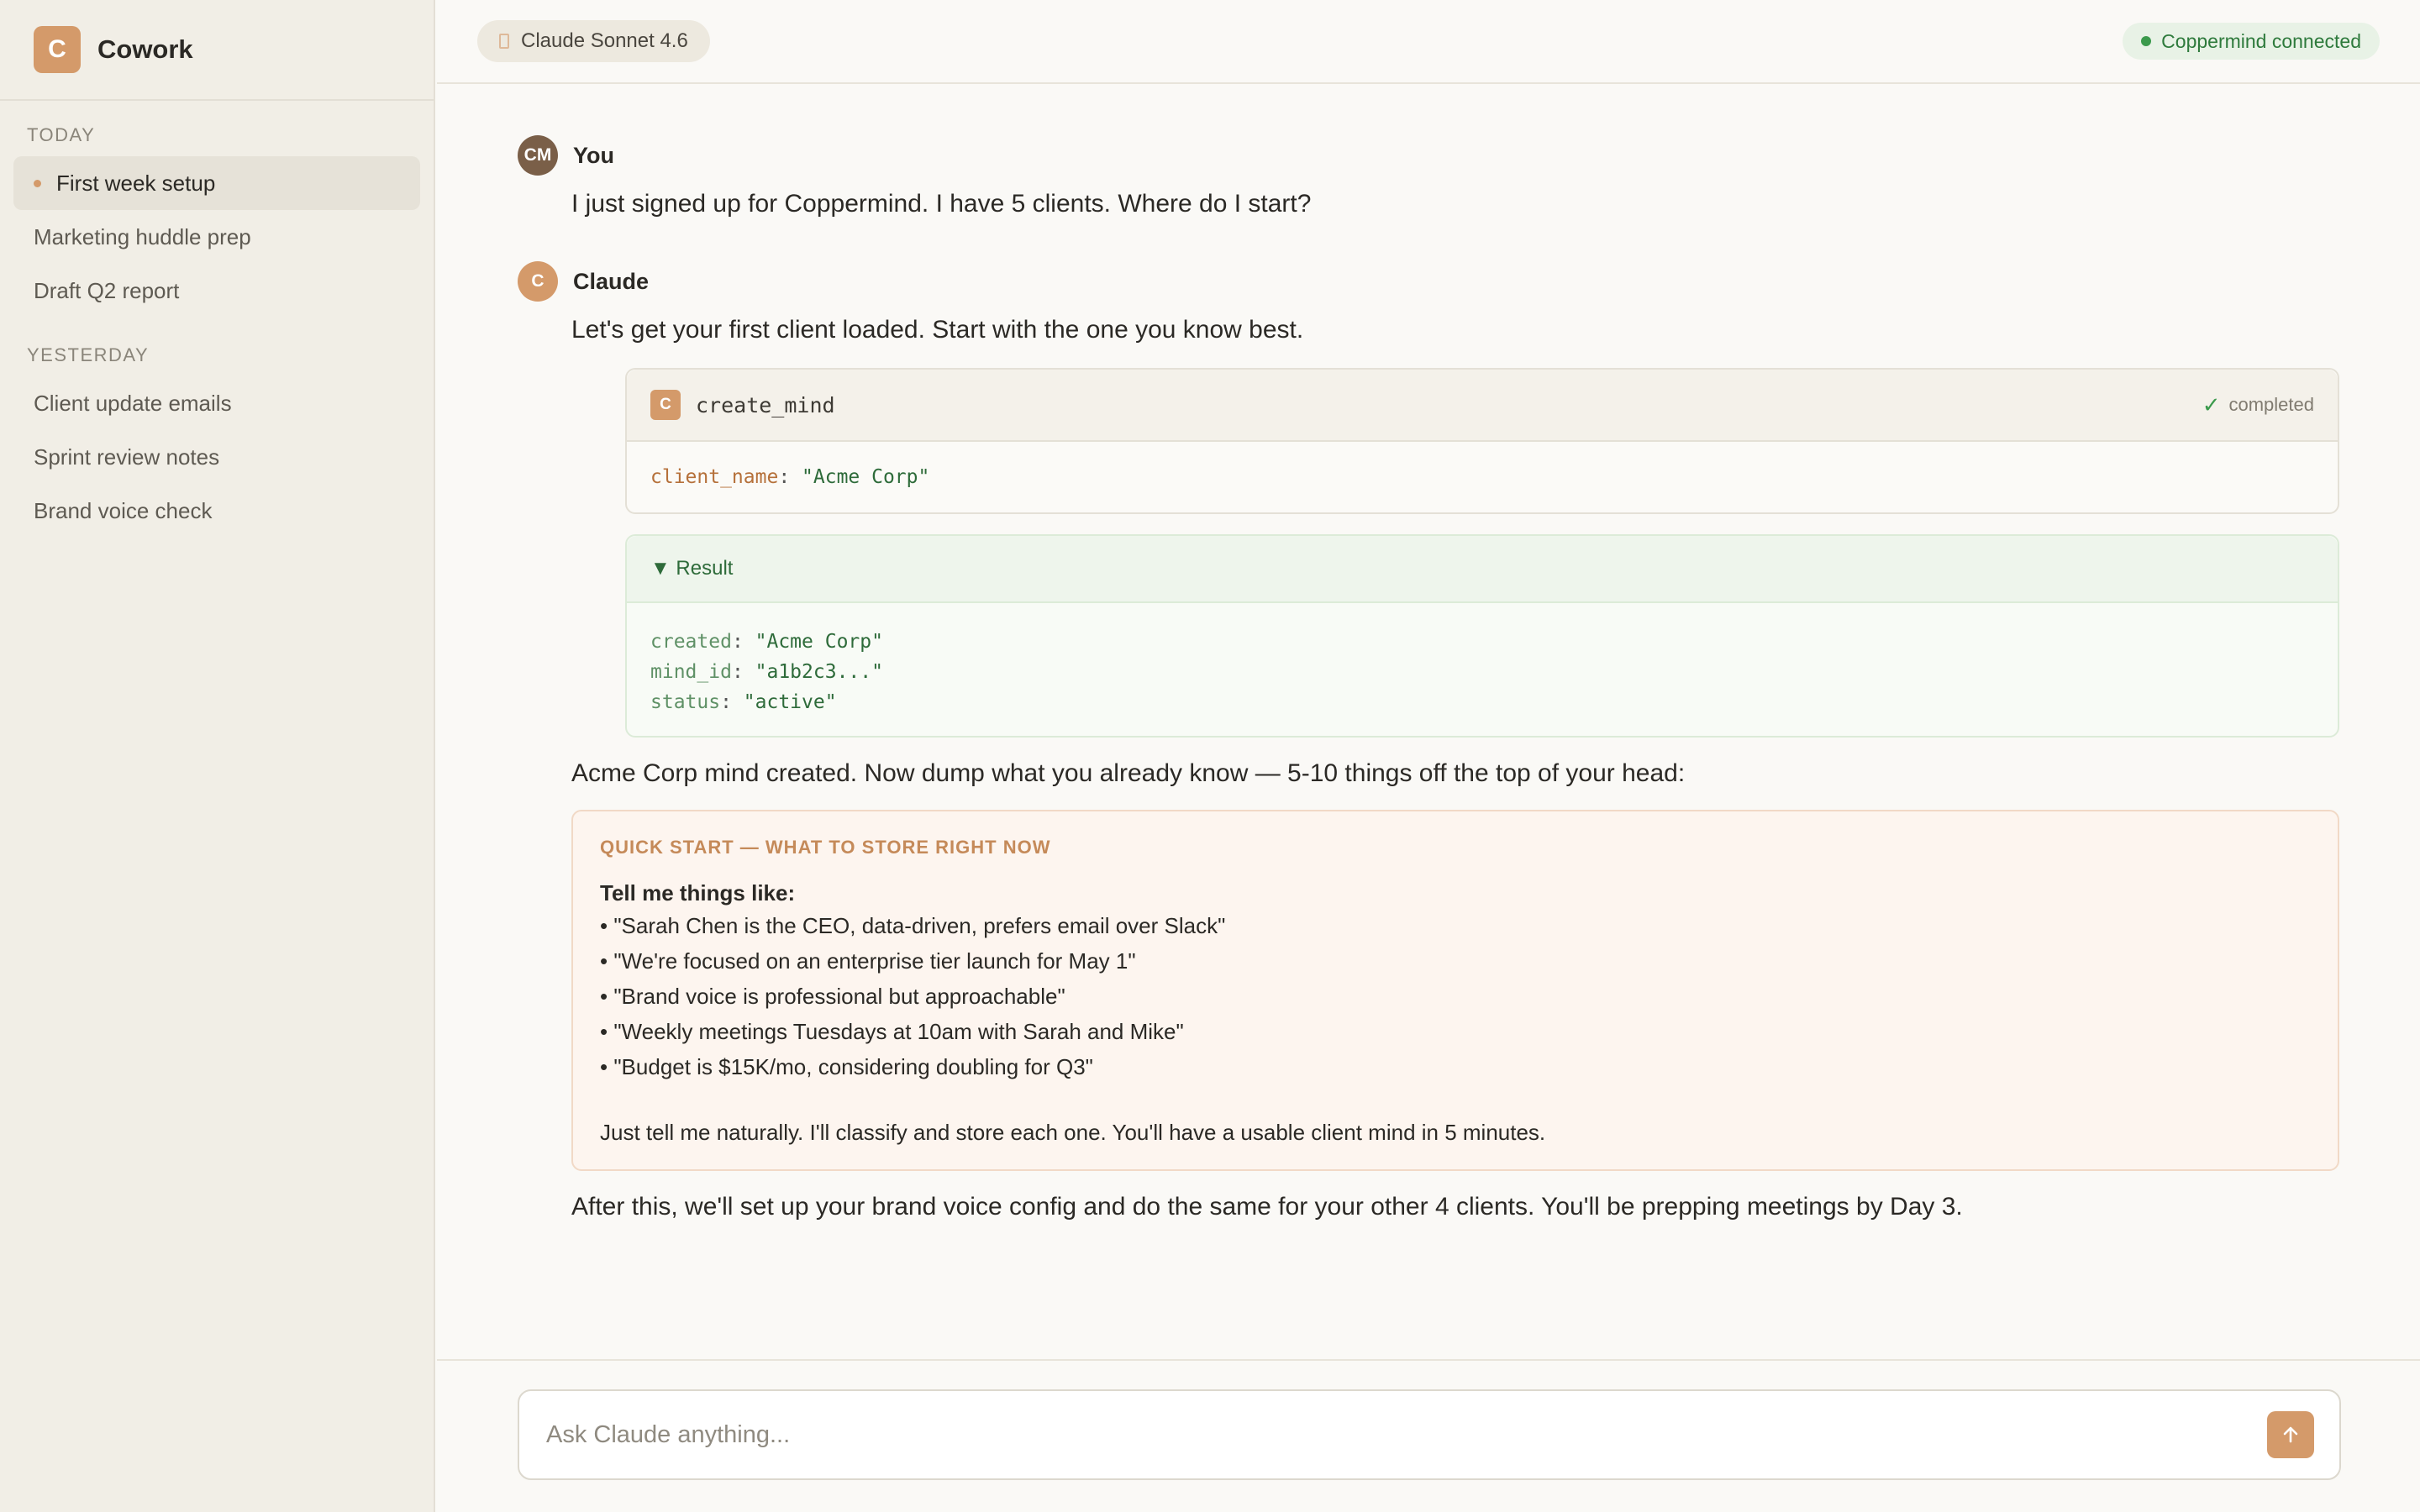 The height and width of the screenshot is (1512, 2420). Describe the element at coordinates (714, 477) in the screenshot. I see `arg-key: client_name` at that location.